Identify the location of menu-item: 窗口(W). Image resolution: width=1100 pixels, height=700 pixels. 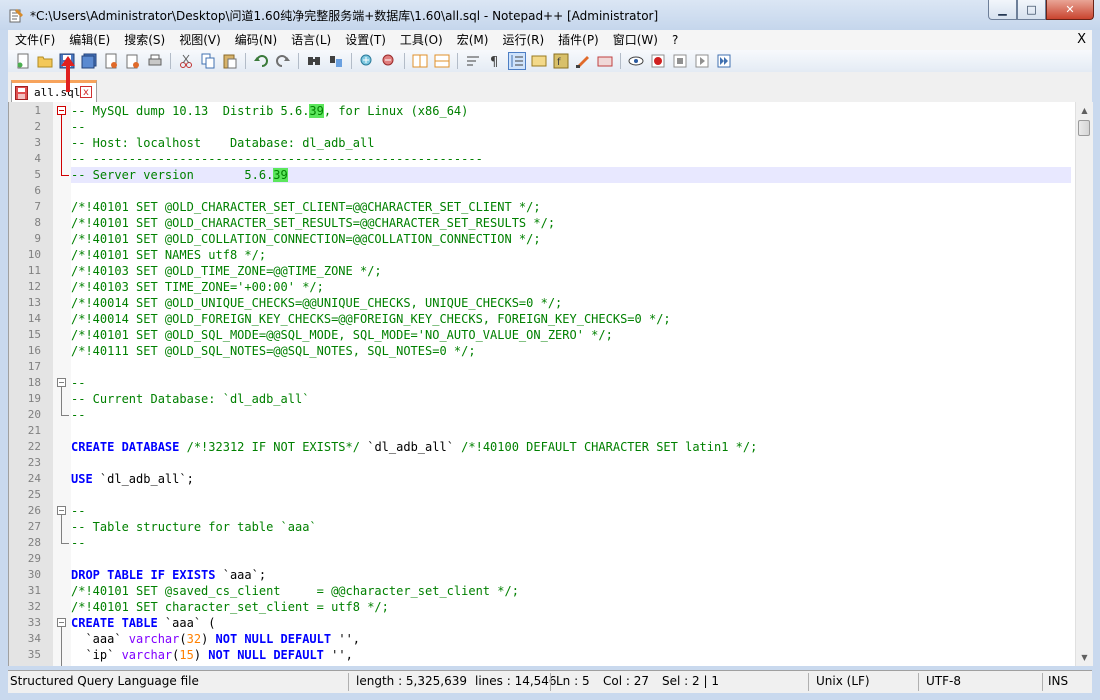
(635, 40).